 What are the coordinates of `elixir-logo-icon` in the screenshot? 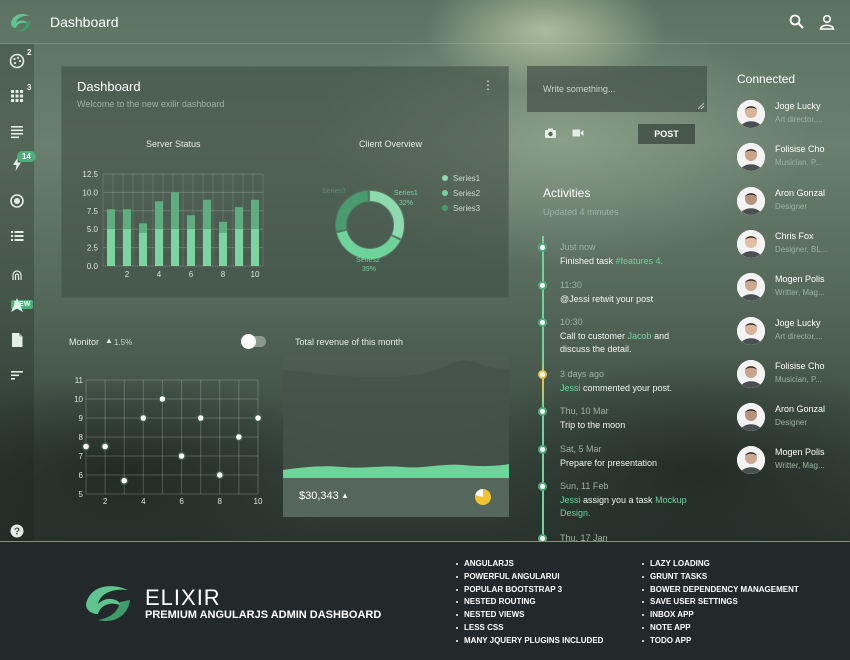 It's located at (21, 22).